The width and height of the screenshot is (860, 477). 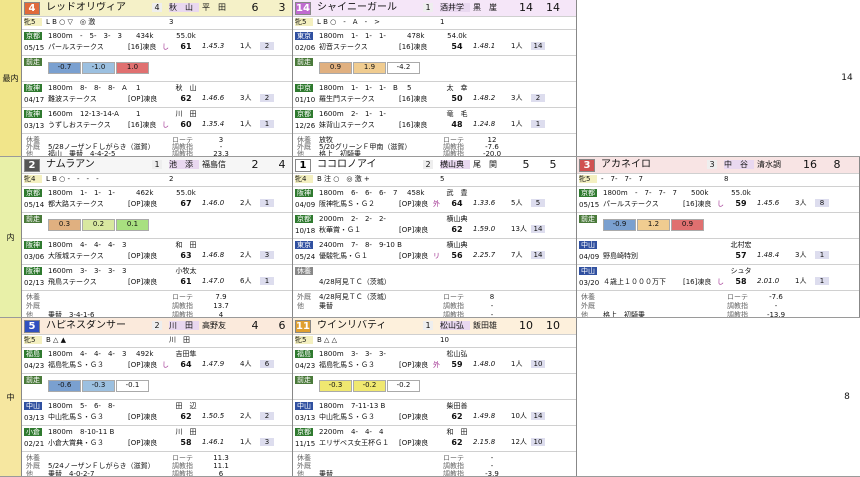 I want to click on footer-label-right: 調教指, so click(x=453, y=466).